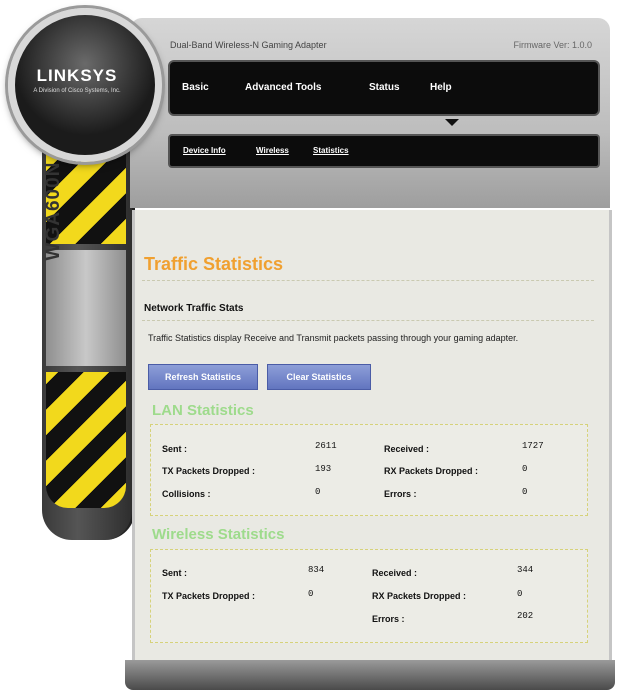 The image size is (618, 698). I want to click on lan-sent-value: 2611, so click(326, 446).